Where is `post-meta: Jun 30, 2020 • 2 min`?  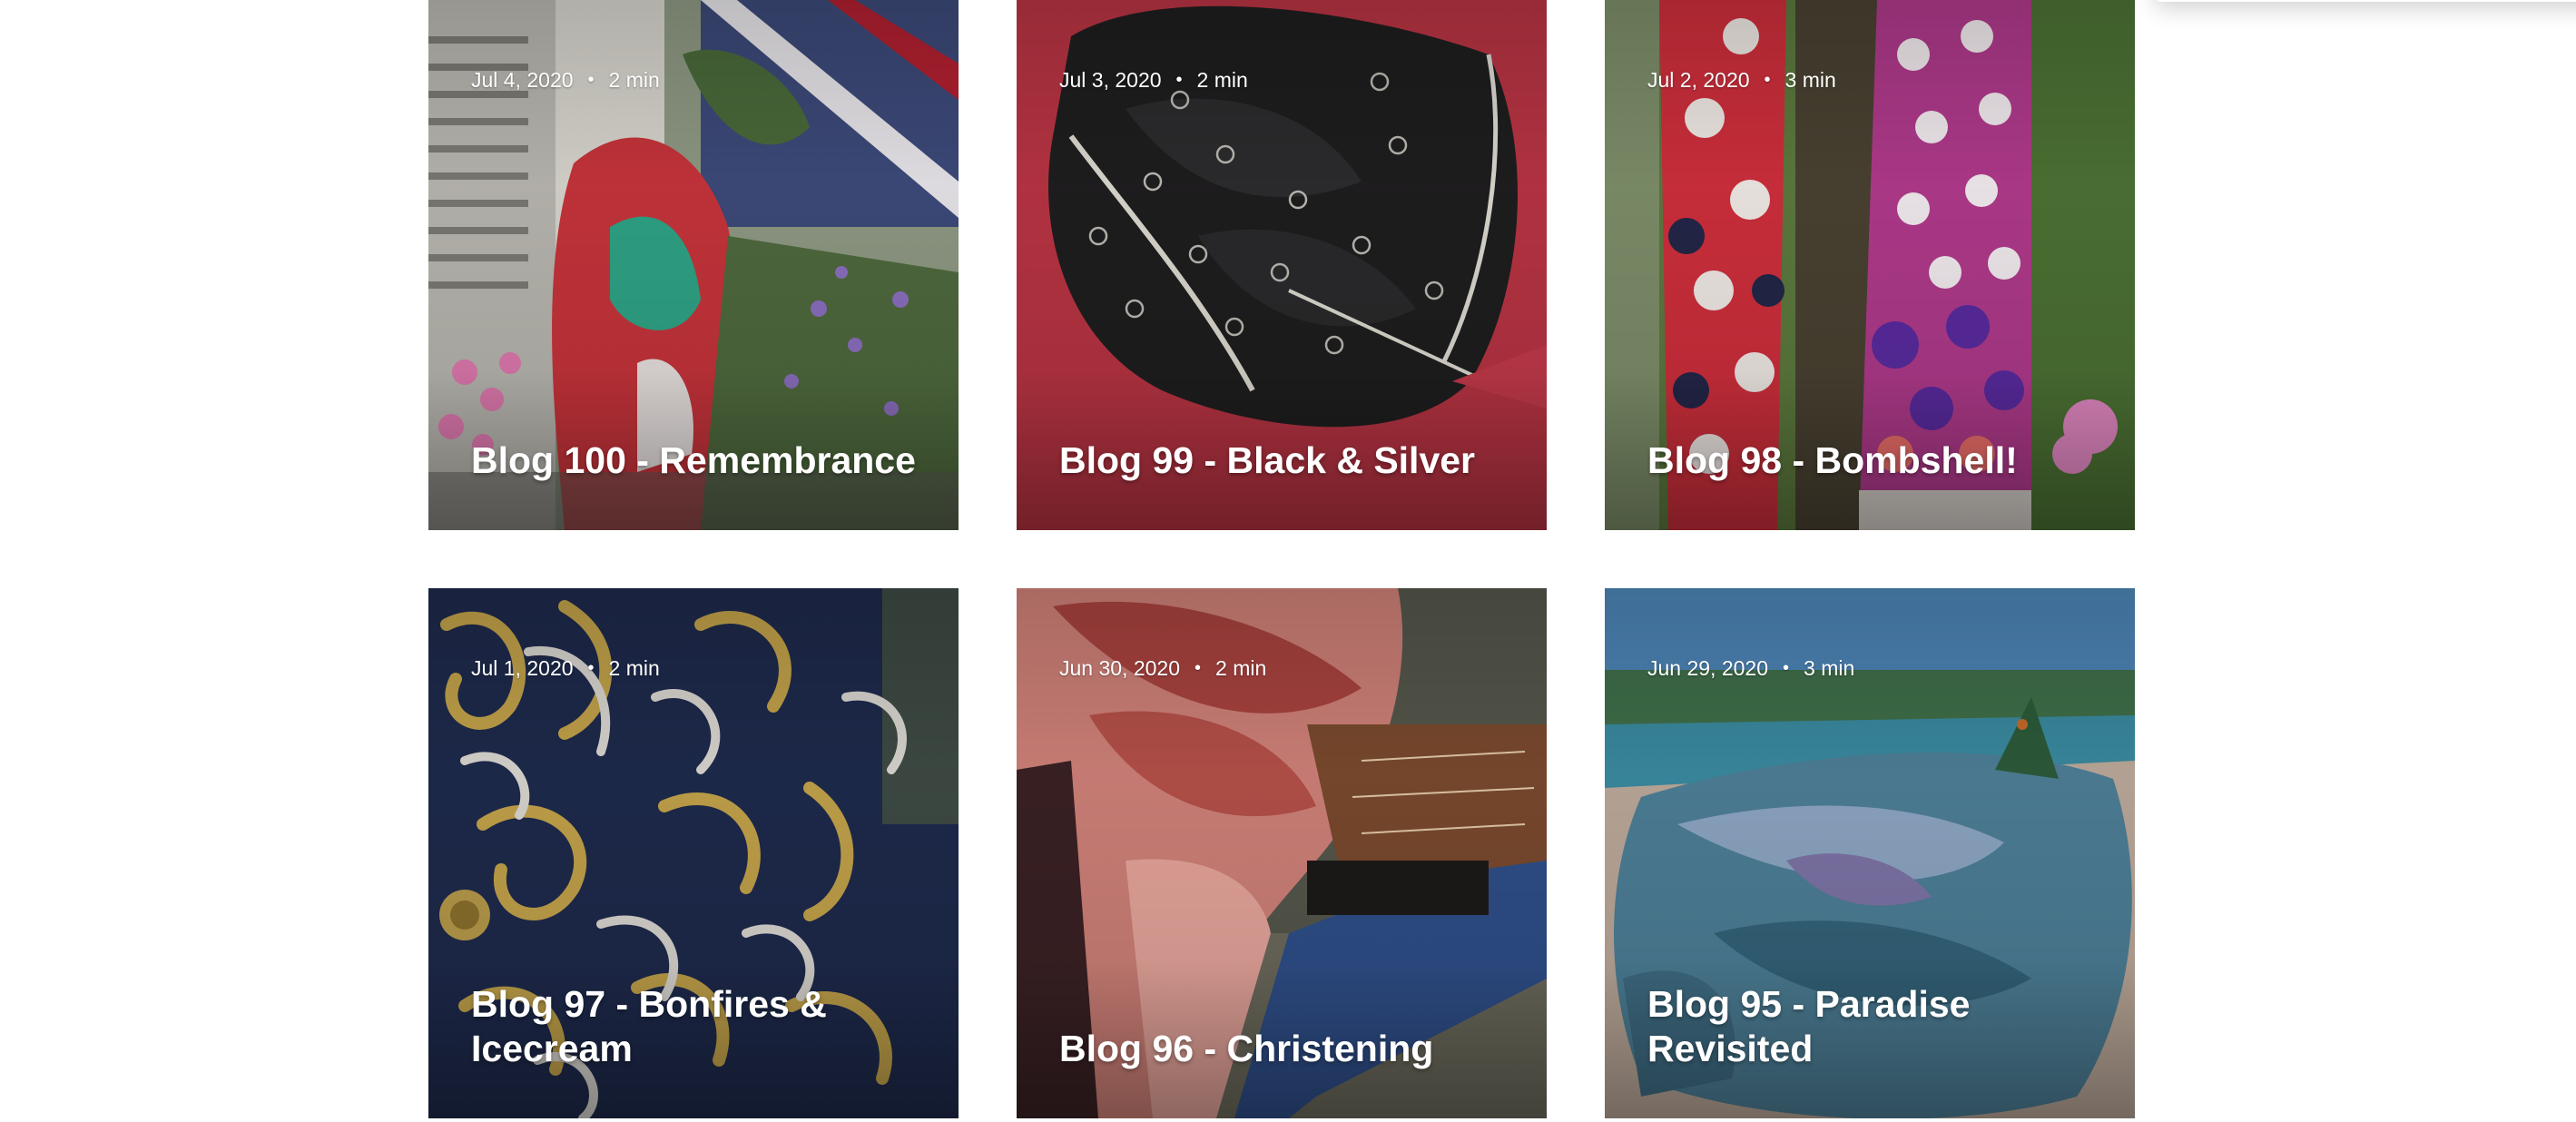 post-meta: Jun 30, 2020 • 2 min is located at coordinates (1162, 668).